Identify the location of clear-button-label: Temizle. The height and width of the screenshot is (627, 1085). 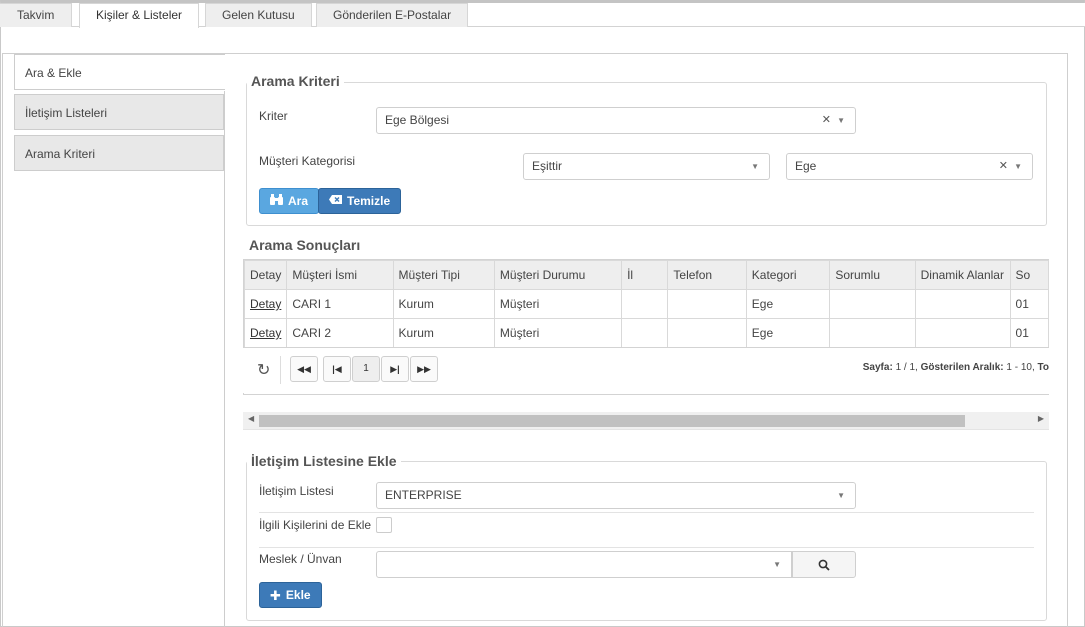
(369, 201).